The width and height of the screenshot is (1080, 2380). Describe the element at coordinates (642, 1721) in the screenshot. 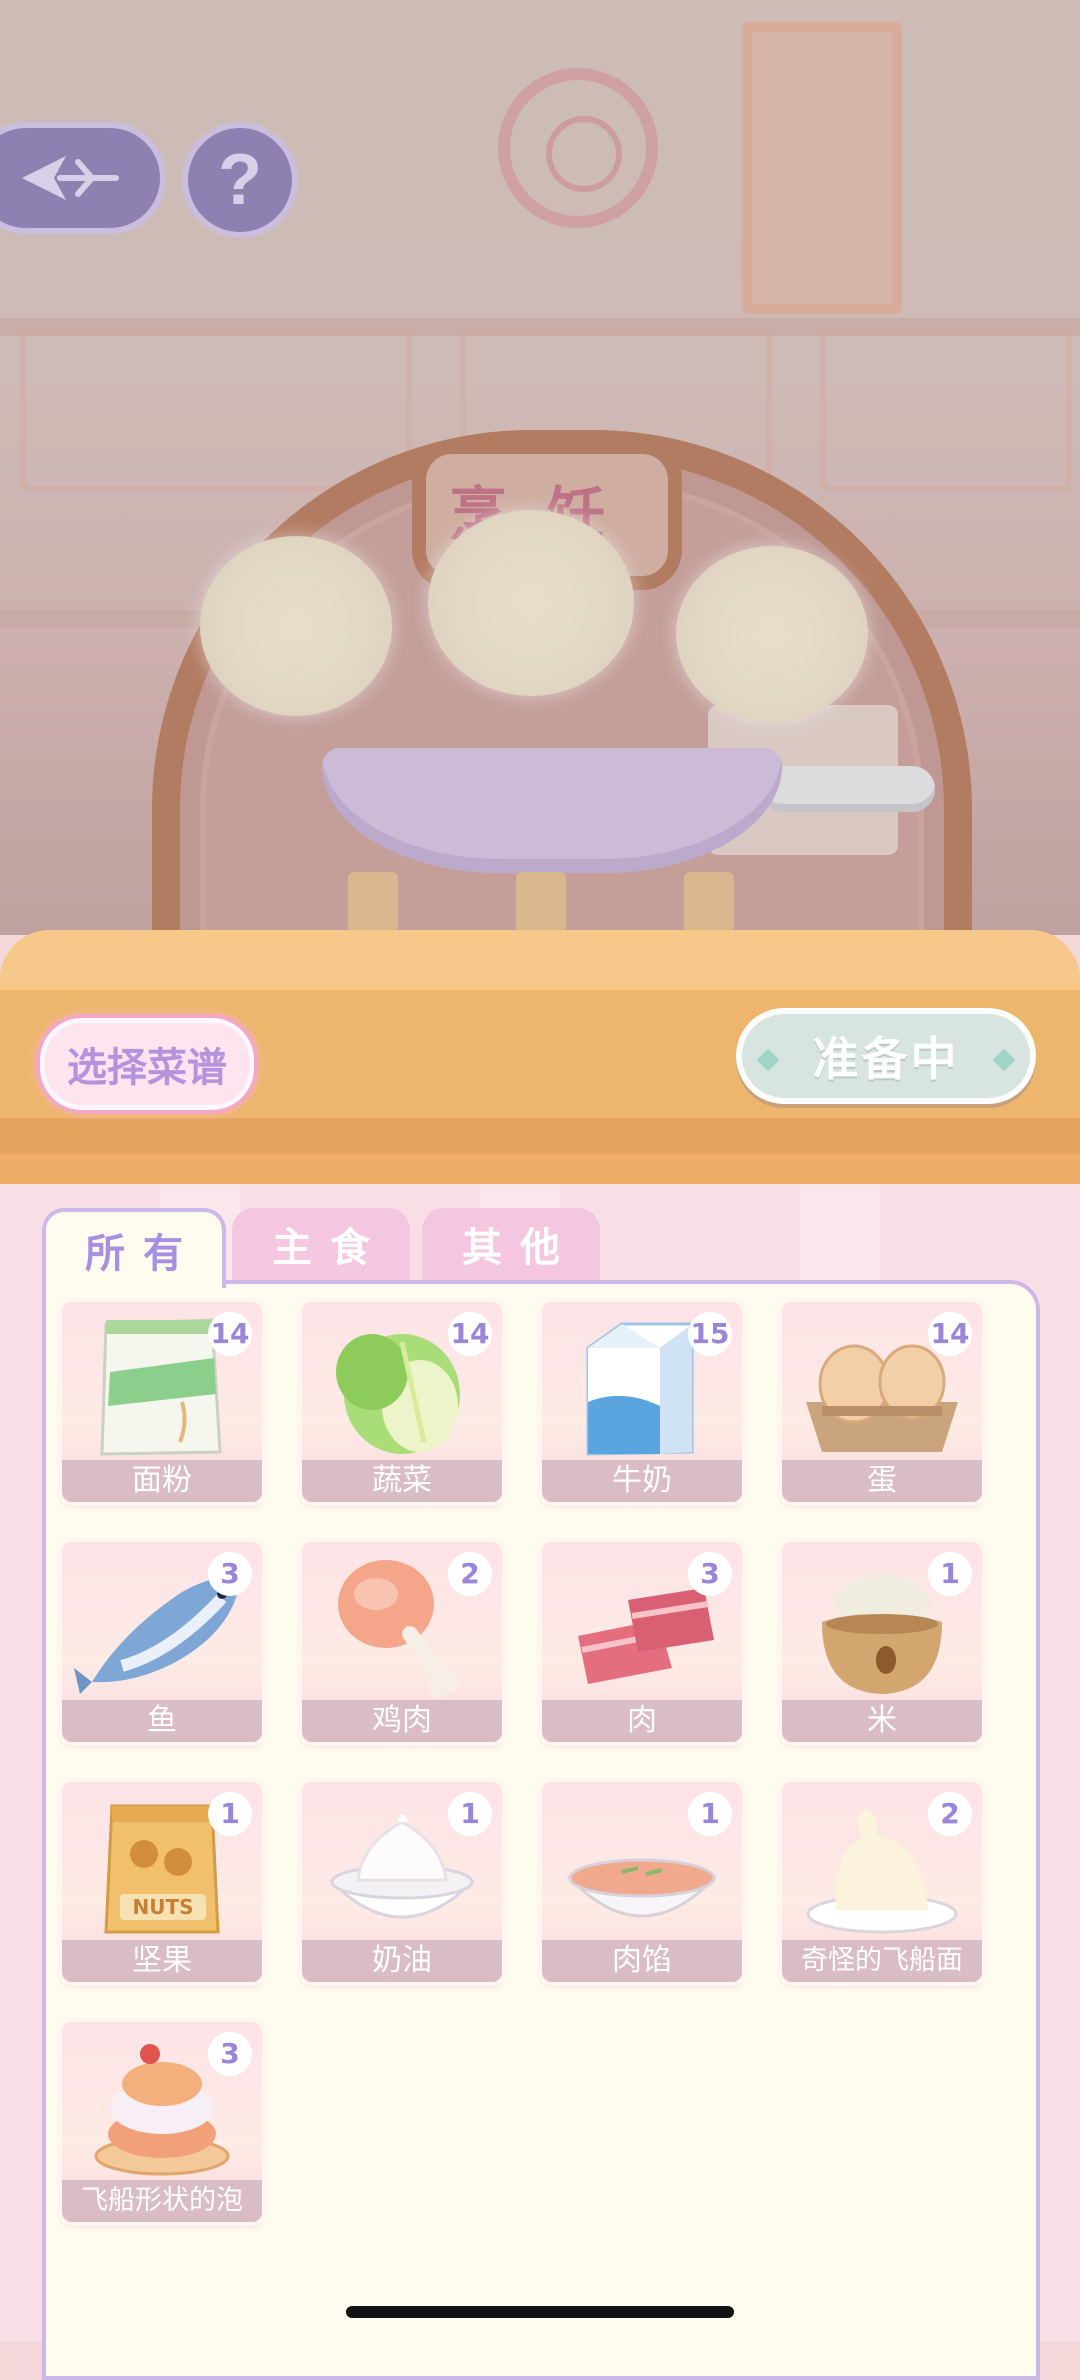

I see `item-name: 肉` at that location.